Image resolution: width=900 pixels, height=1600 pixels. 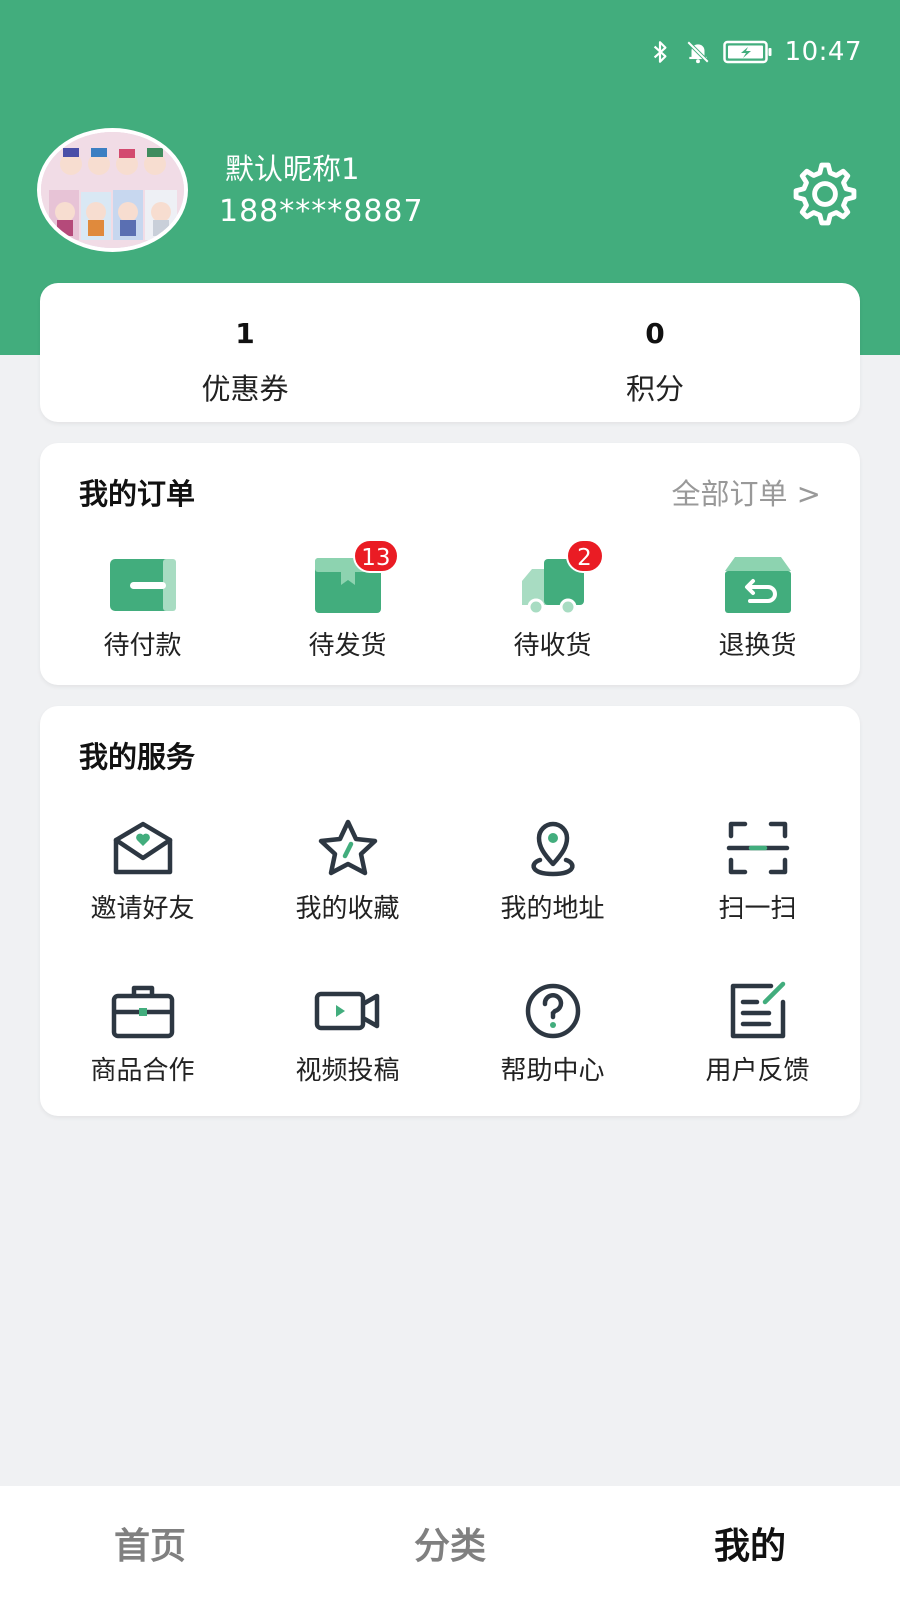 What do you see at coordinates (245, 333) in the screenshot?
I see `coupon-count: 1` at bounding box center [245, 333].